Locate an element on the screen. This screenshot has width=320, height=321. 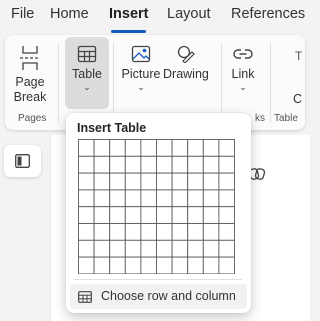
table-icon is located at coordinates (87, 54).